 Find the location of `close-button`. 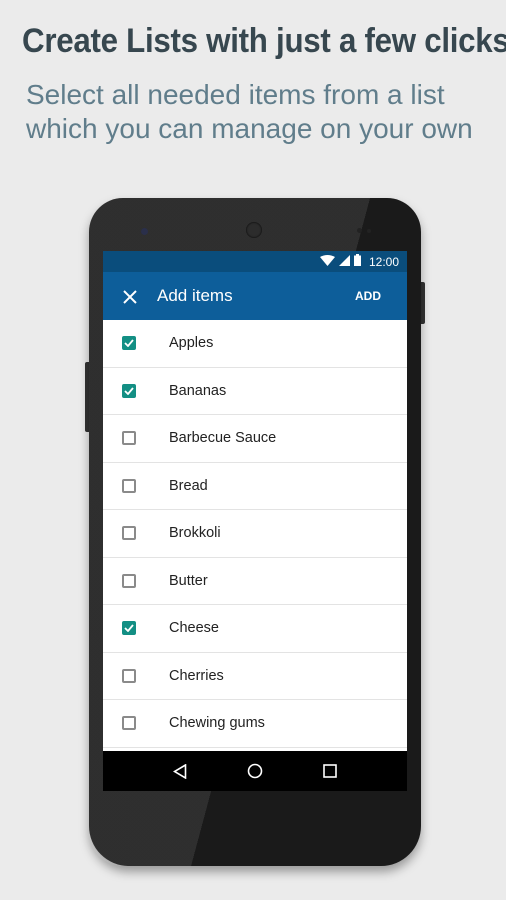

close-button is located at coordinates (130, 296).